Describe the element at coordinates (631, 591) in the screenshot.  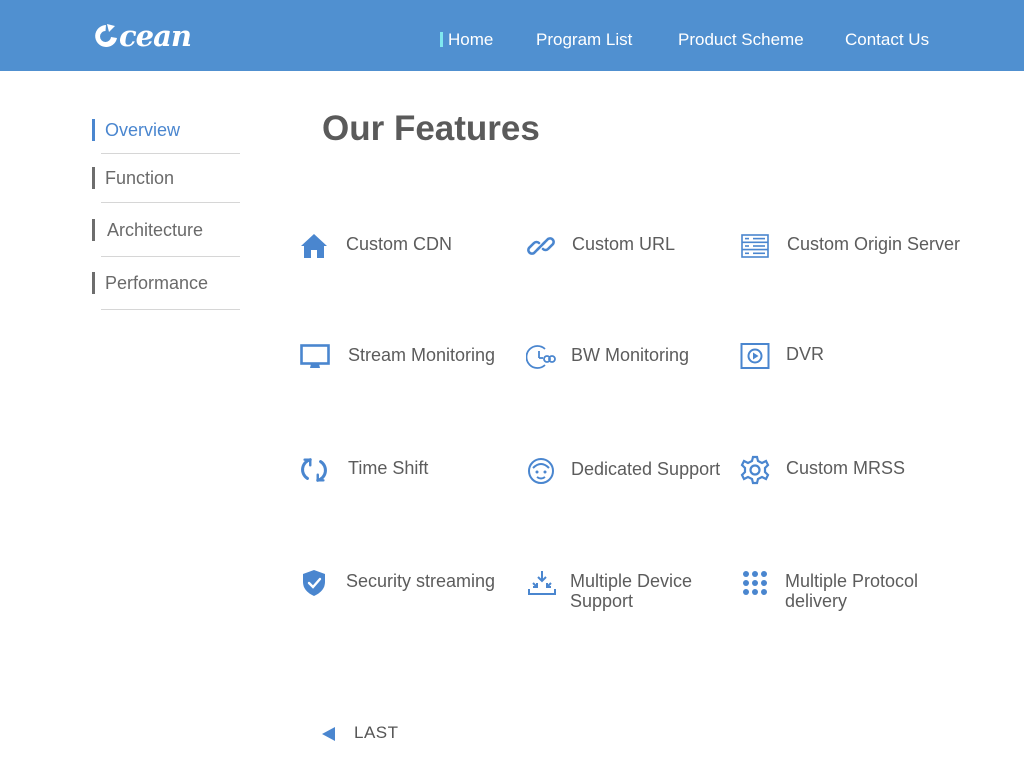
I see `feature-label: Multiple Device Support` at that location.